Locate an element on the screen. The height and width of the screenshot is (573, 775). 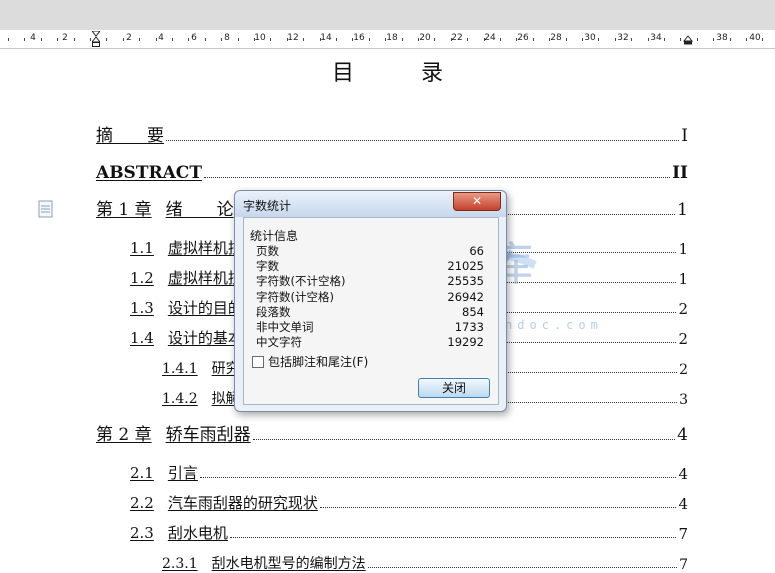
include-footnotes-option: 包括脚注和尾注(F) is located at coordinates (310, 361).